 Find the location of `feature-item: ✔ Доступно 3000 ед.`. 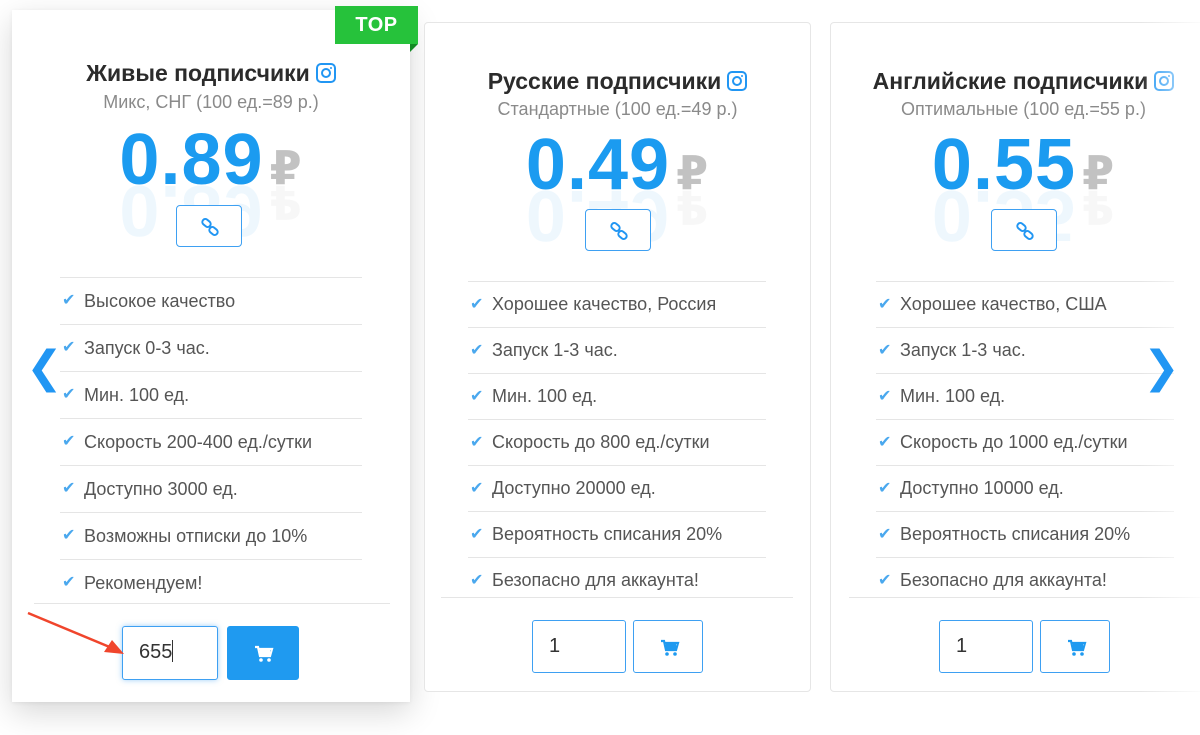

feature-item: ✔ Доступно 3000 ед. is located at coordinates (211, 488).